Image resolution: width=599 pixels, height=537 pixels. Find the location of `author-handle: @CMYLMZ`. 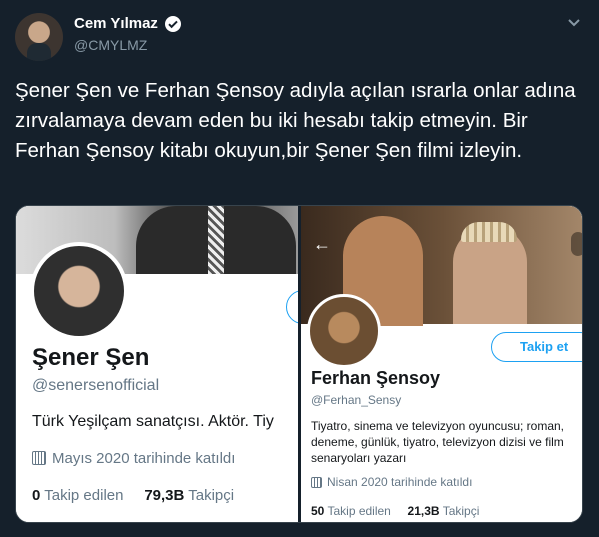

author-handle: @CMYLMZ is located at coordinates (110, 45).